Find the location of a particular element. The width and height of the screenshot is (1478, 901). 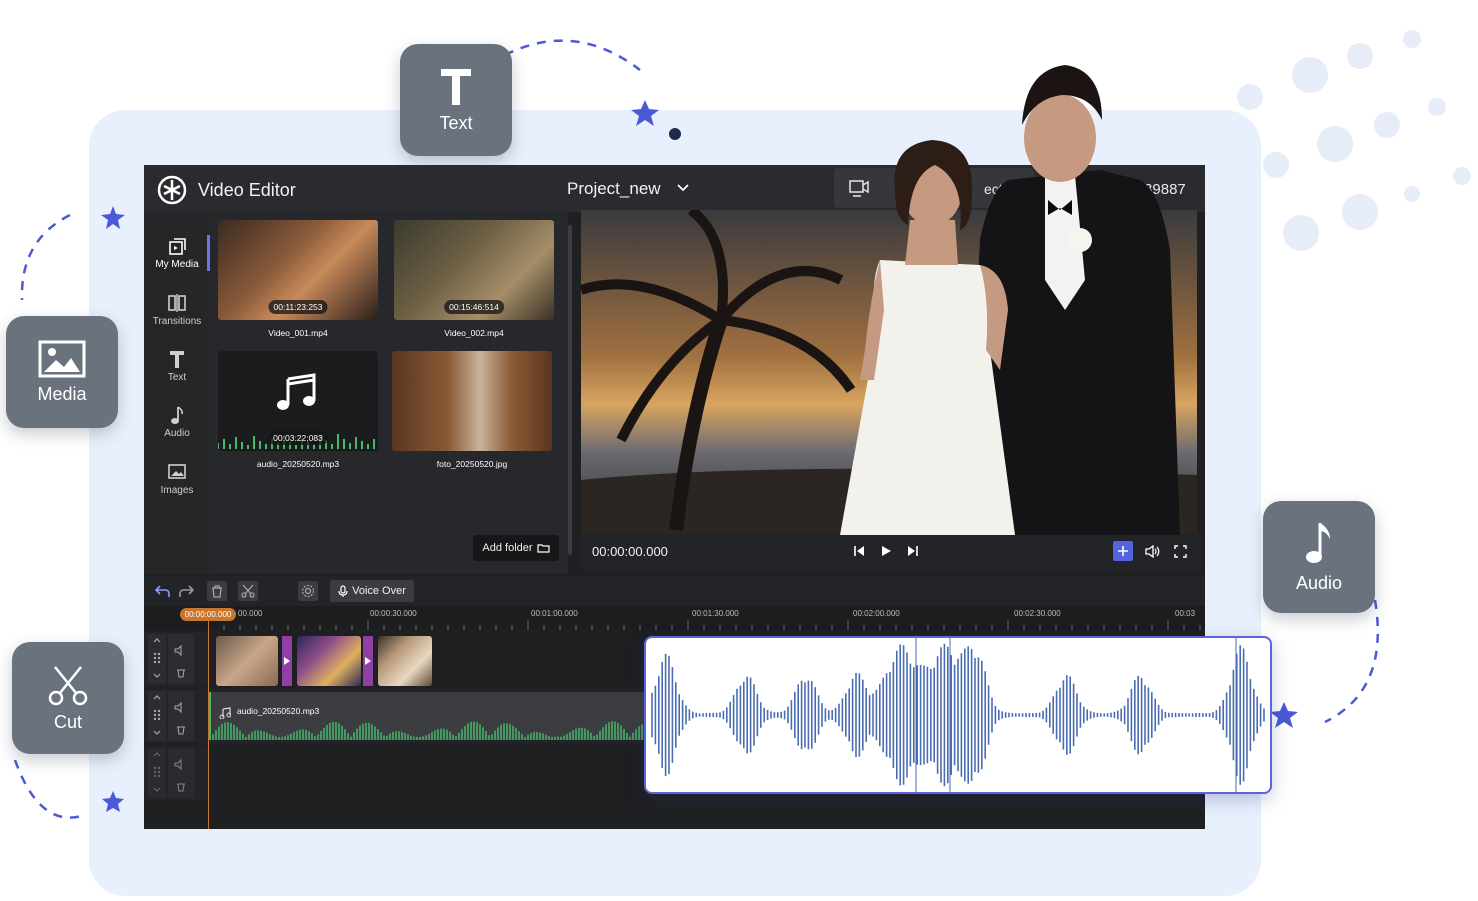

media-item-video-001: 00:11:23:253 Video_001.mp4 is located at coordinates (298, 279).